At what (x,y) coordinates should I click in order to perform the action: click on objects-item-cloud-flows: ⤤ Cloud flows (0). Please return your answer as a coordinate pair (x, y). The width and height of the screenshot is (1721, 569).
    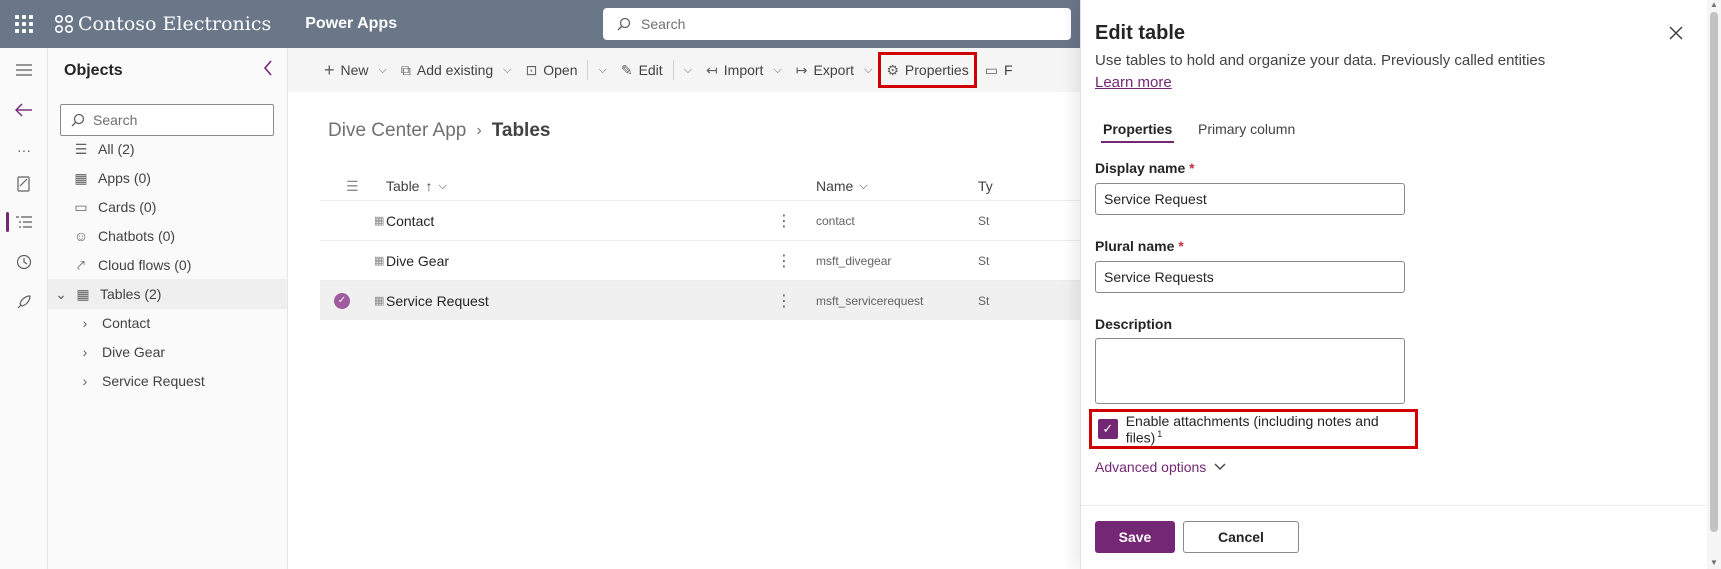
    Looking at the image, I should click on (167, 265).